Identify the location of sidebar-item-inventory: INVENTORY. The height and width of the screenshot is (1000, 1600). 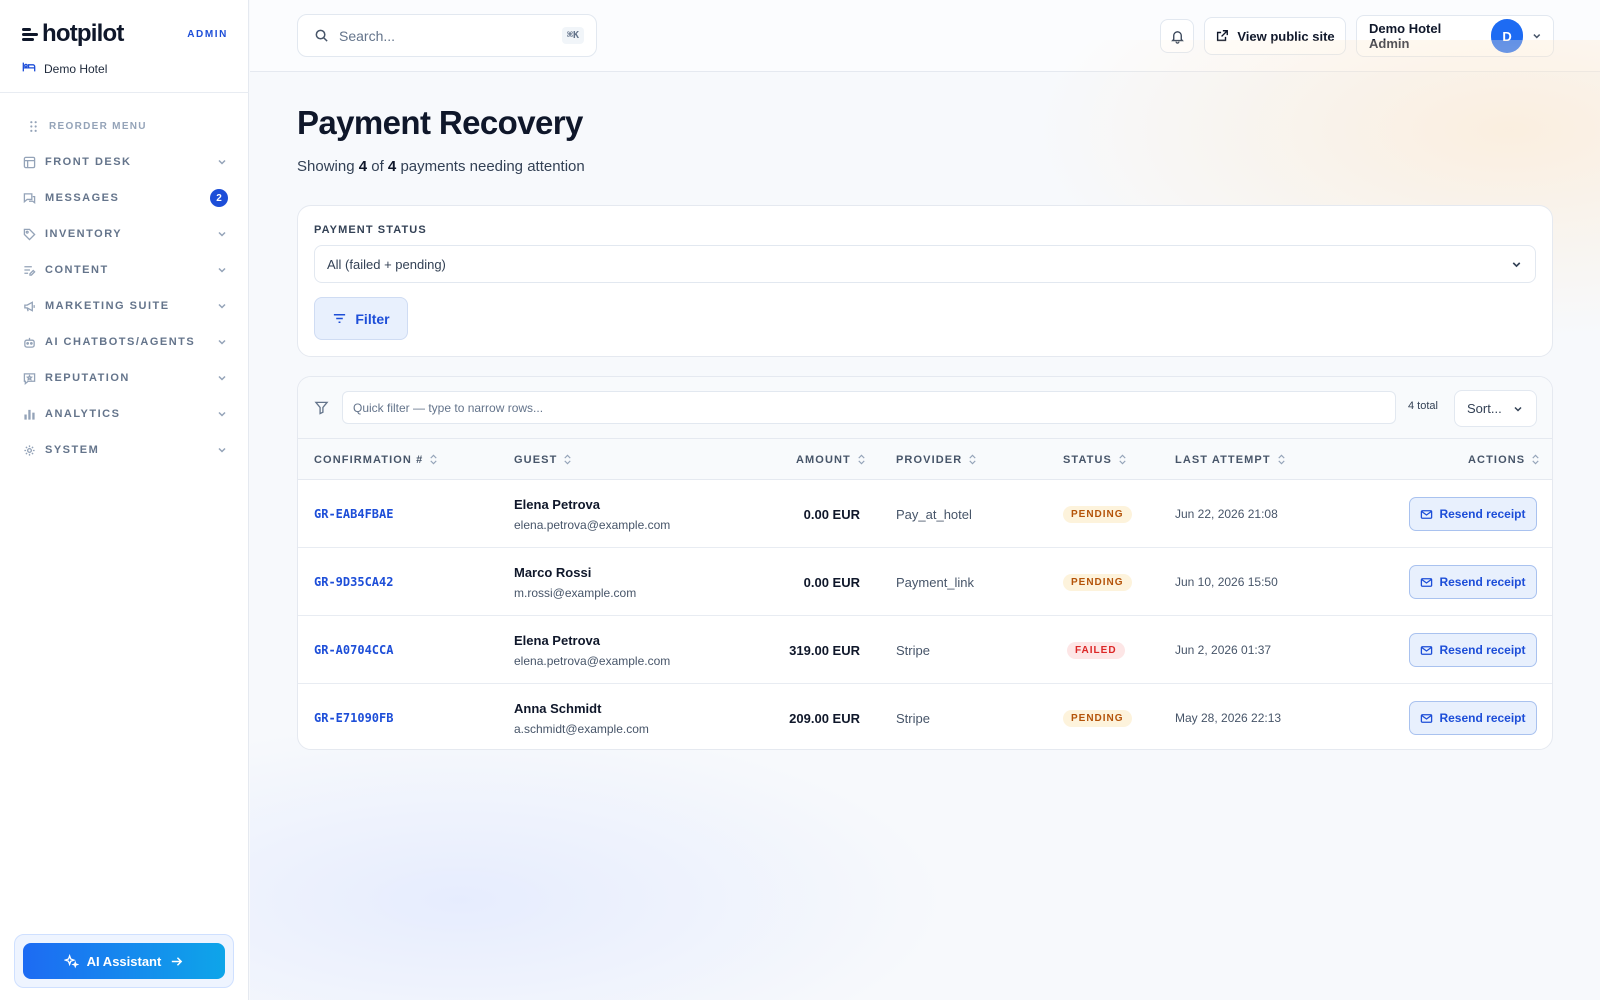
(125, 234).